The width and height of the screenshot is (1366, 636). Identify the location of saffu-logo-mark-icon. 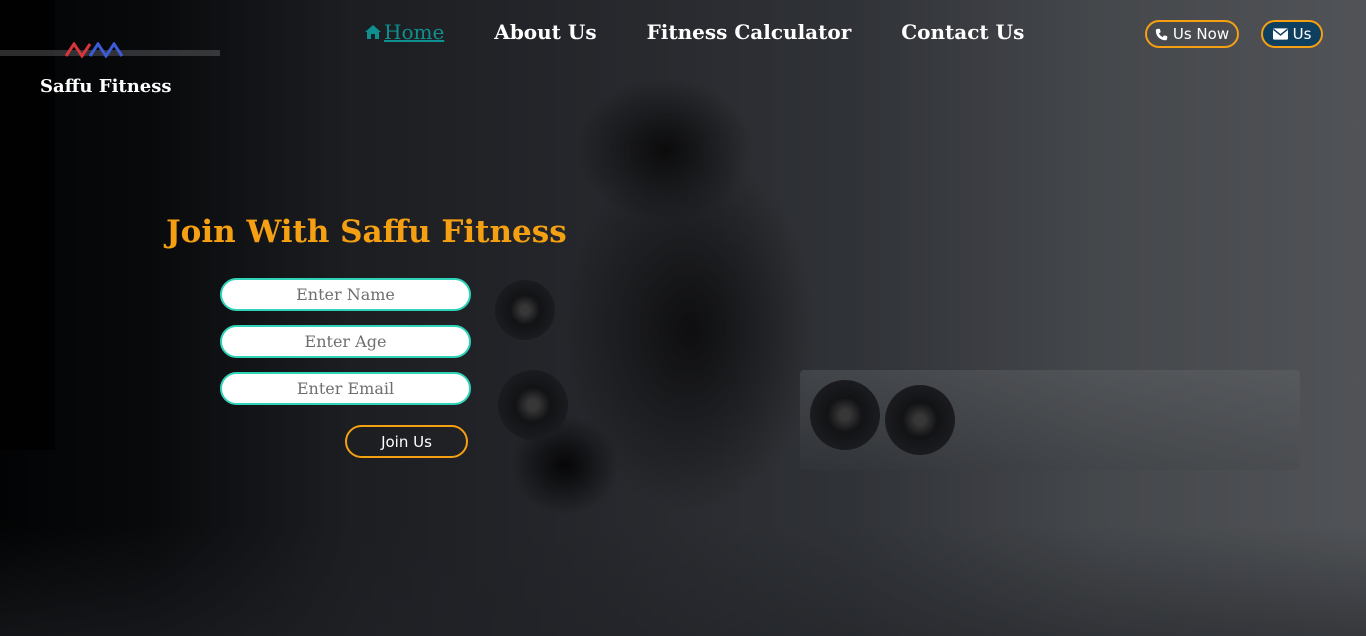
(94, 50).